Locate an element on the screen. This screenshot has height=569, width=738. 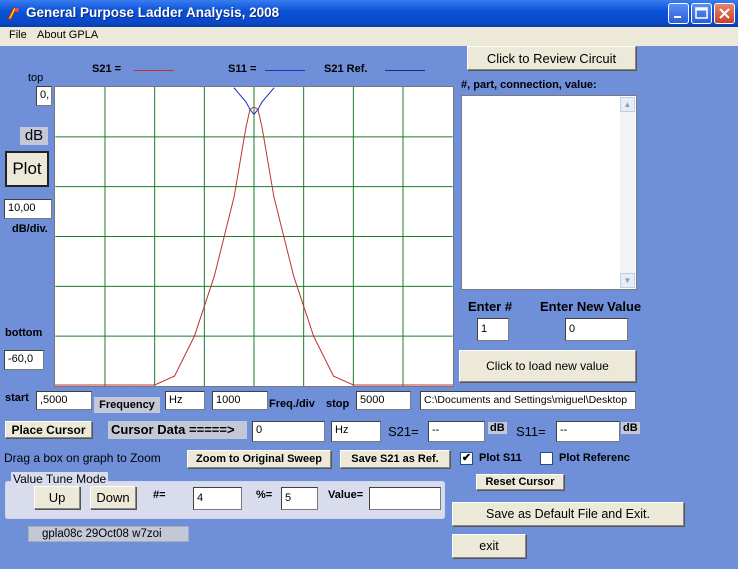
tune-value-label: Value= is located at coordinates (346, 495).